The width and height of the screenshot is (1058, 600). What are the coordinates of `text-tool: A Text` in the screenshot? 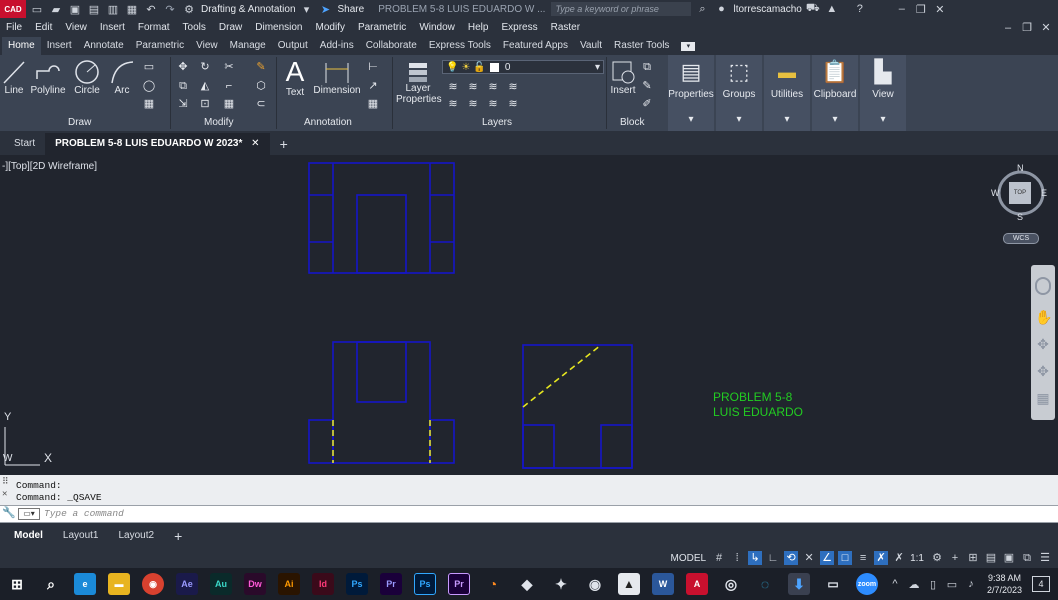 It's located at (295, 78).